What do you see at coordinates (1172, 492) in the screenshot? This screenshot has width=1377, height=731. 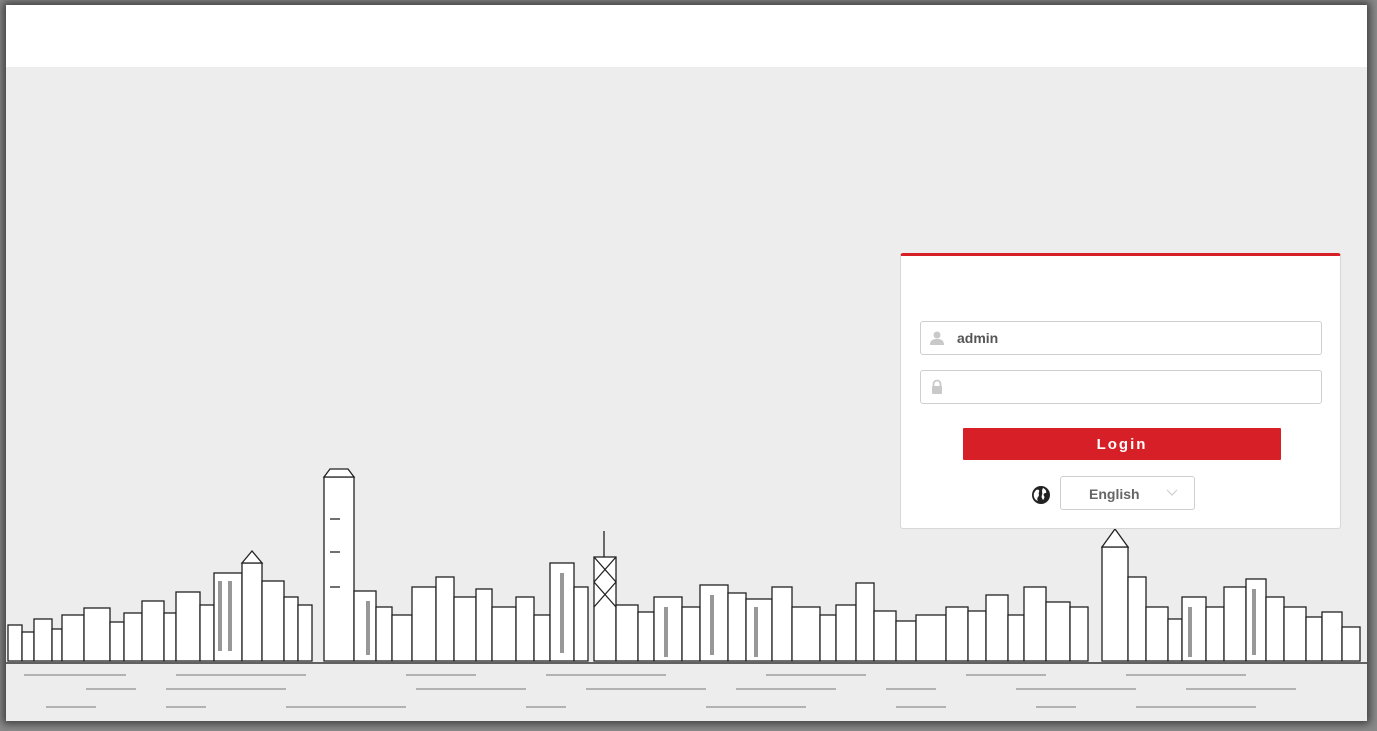 I see `chevron-down-icon` at bounding box center [1172, 492].